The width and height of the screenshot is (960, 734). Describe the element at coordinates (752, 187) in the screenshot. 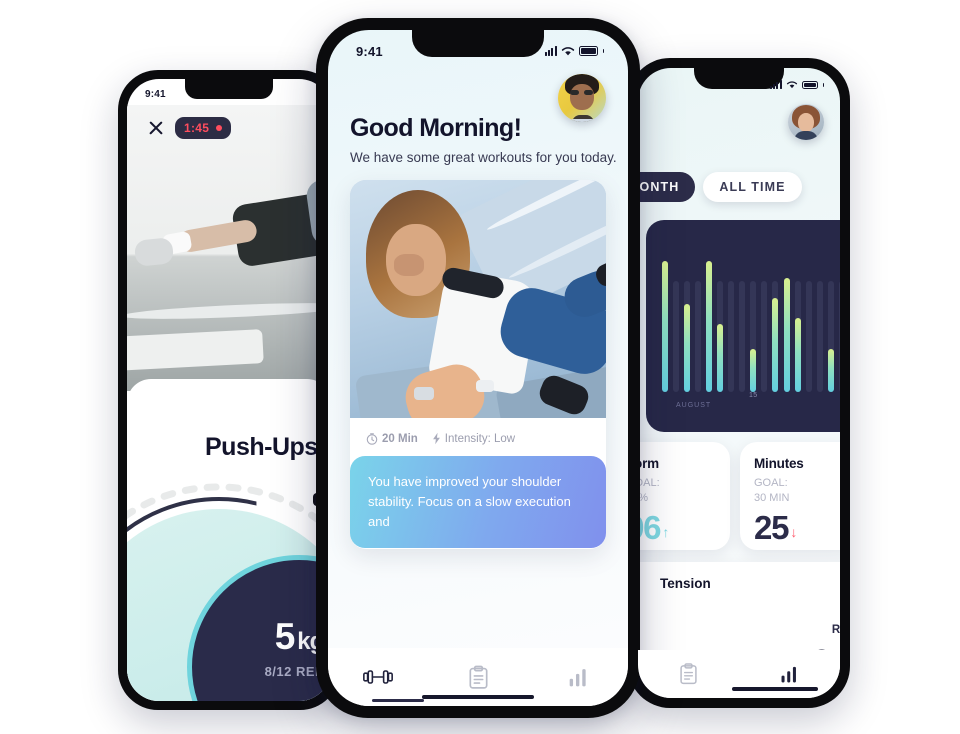

I see `segment-all-time: ALL TIME` at that location.